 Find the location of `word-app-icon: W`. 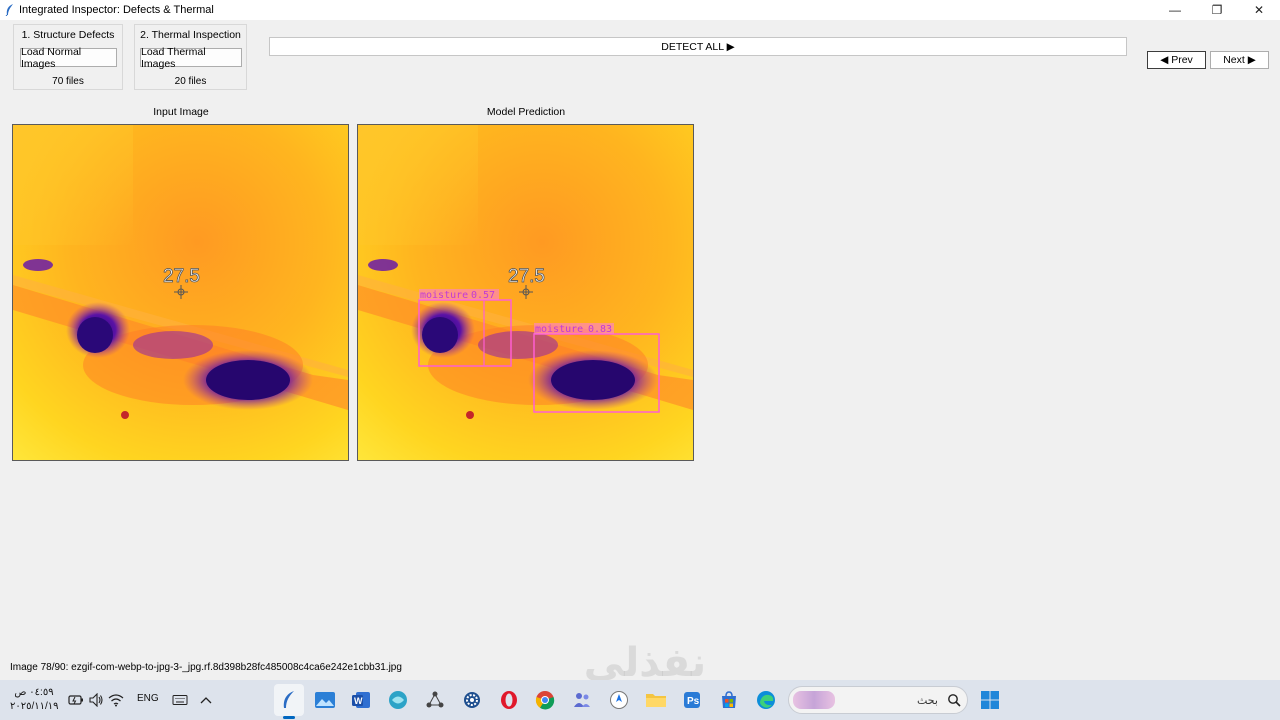

word-app-icon: W is located at coordinates (361, 700).